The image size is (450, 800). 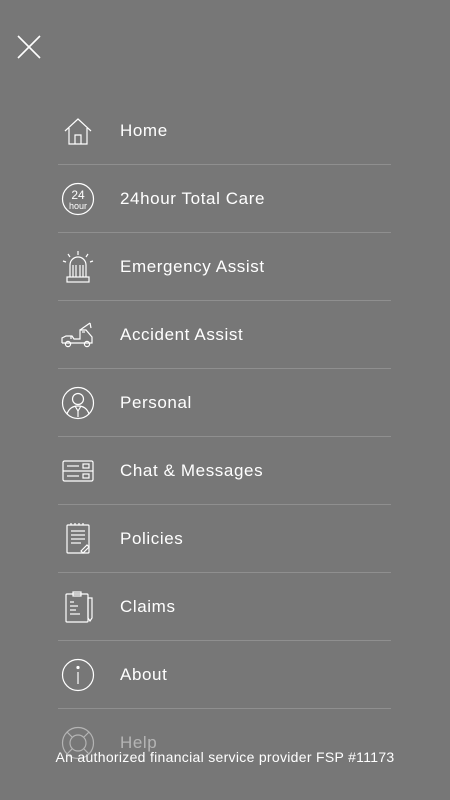 I want to click on tow-truck-icon, so click(x=78, y=335).